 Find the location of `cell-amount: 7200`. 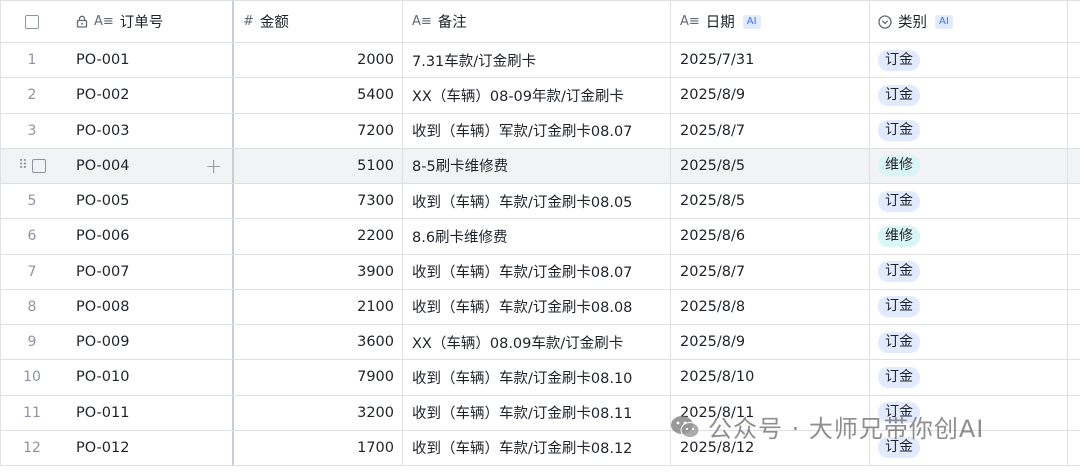

cell-amount: 7200 is located at coordinates (318, 130).